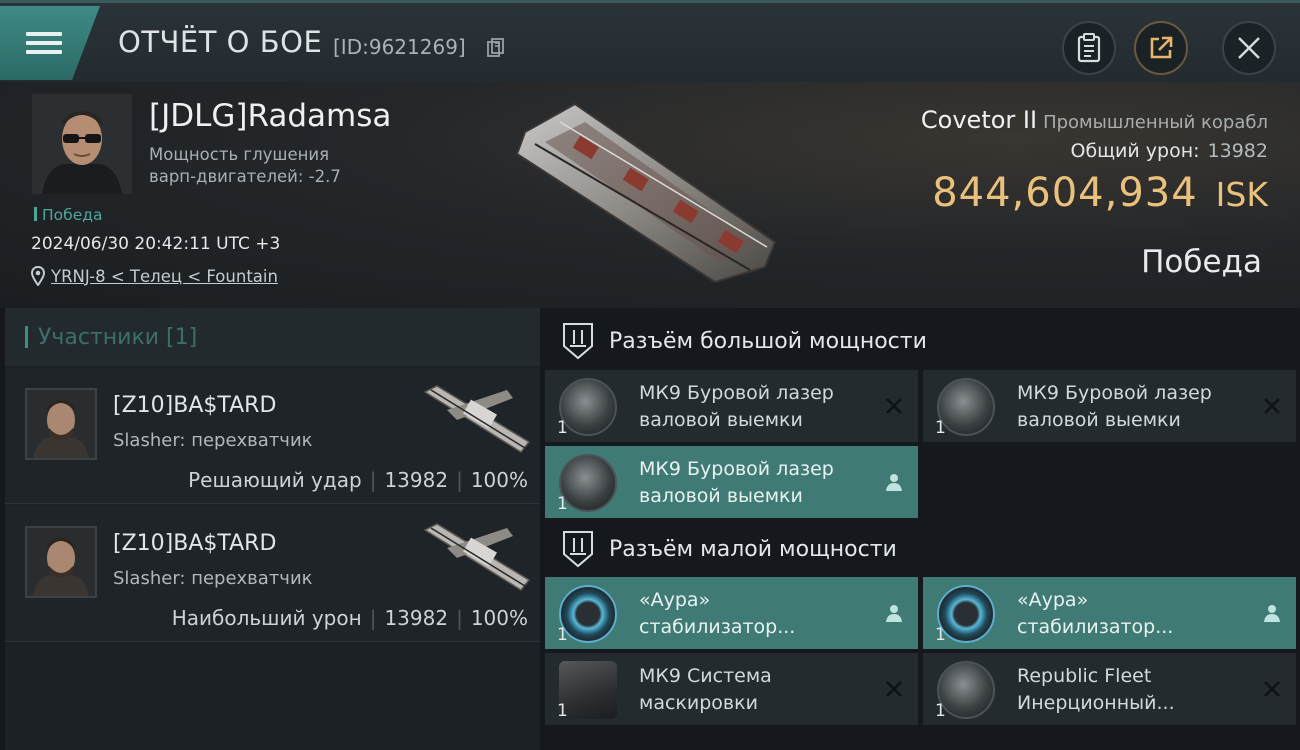  I want to click on clipboard-icon, so click(1089, 48).